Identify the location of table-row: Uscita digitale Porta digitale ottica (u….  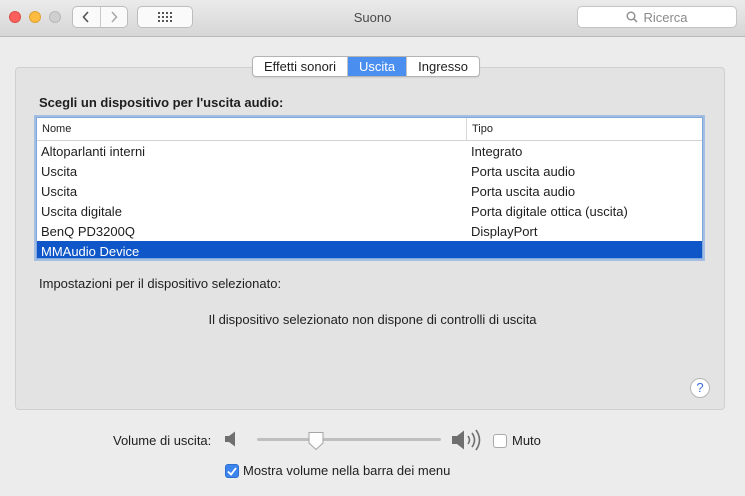
(369, 211).